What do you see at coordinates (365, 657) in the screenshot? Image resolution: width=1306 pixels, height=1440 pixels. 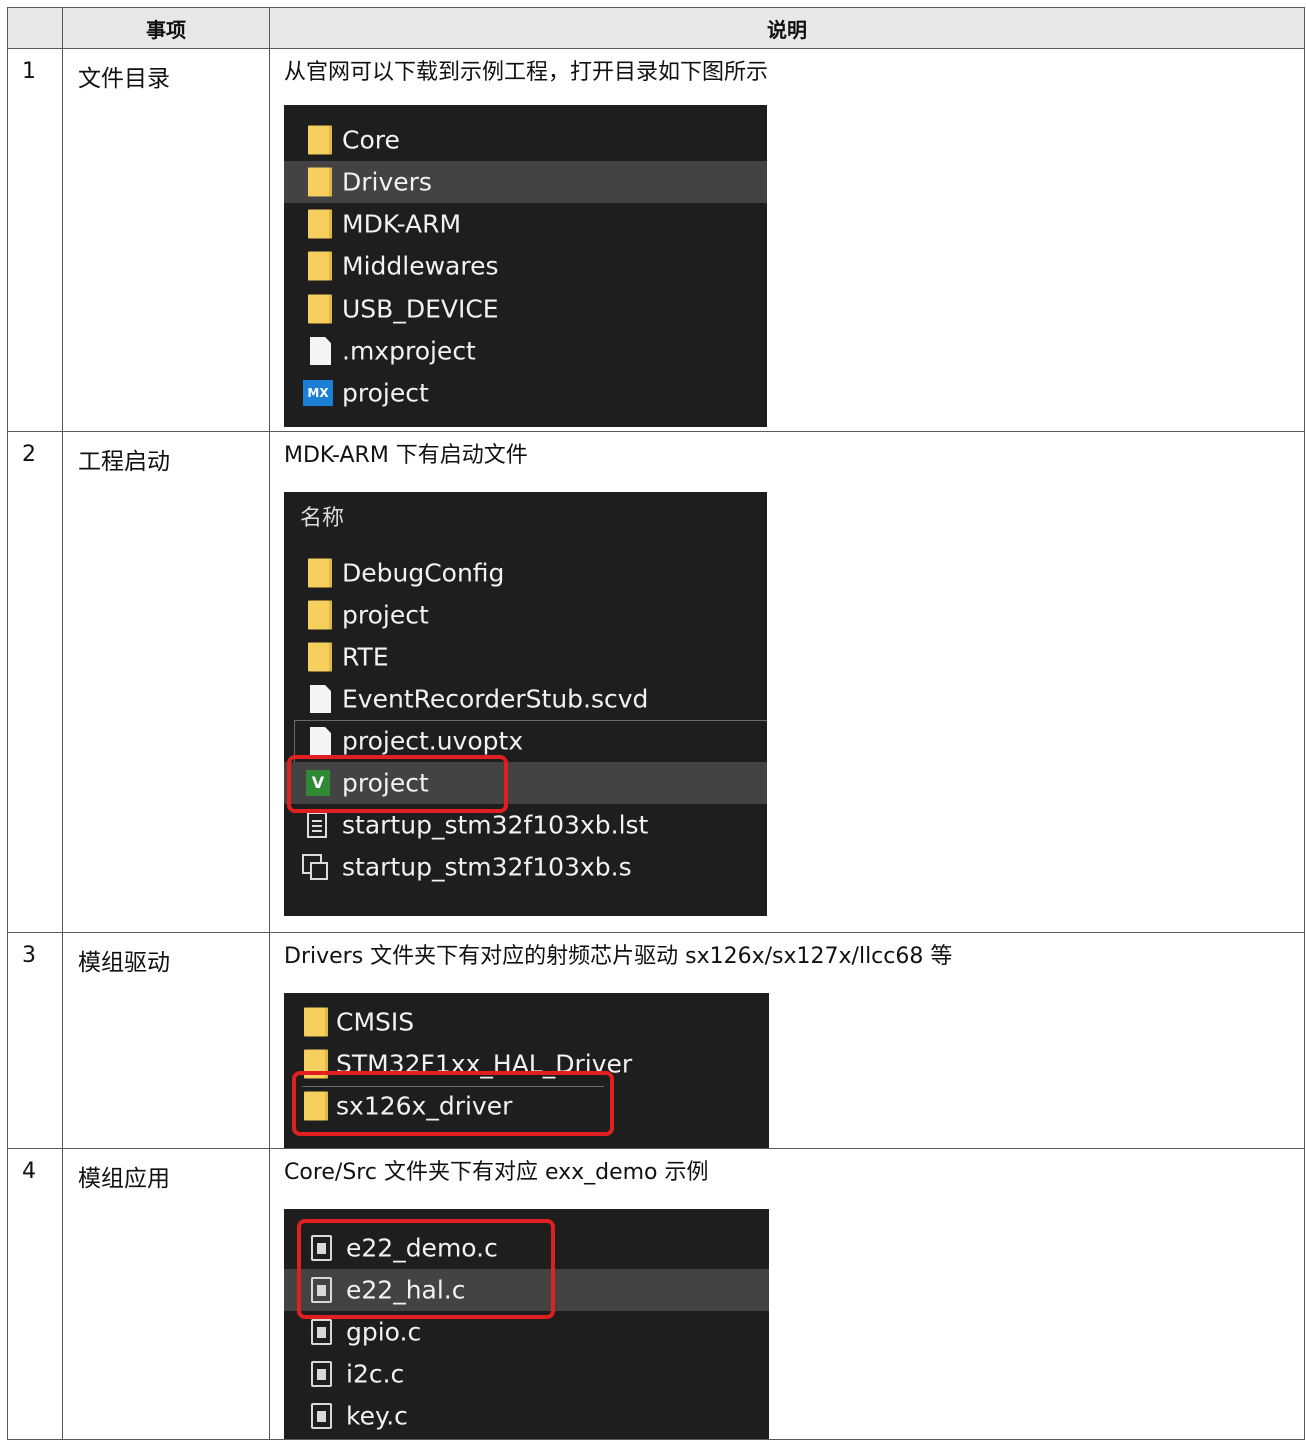 I see `file-name: RTE` at bounding box center [365, 657].